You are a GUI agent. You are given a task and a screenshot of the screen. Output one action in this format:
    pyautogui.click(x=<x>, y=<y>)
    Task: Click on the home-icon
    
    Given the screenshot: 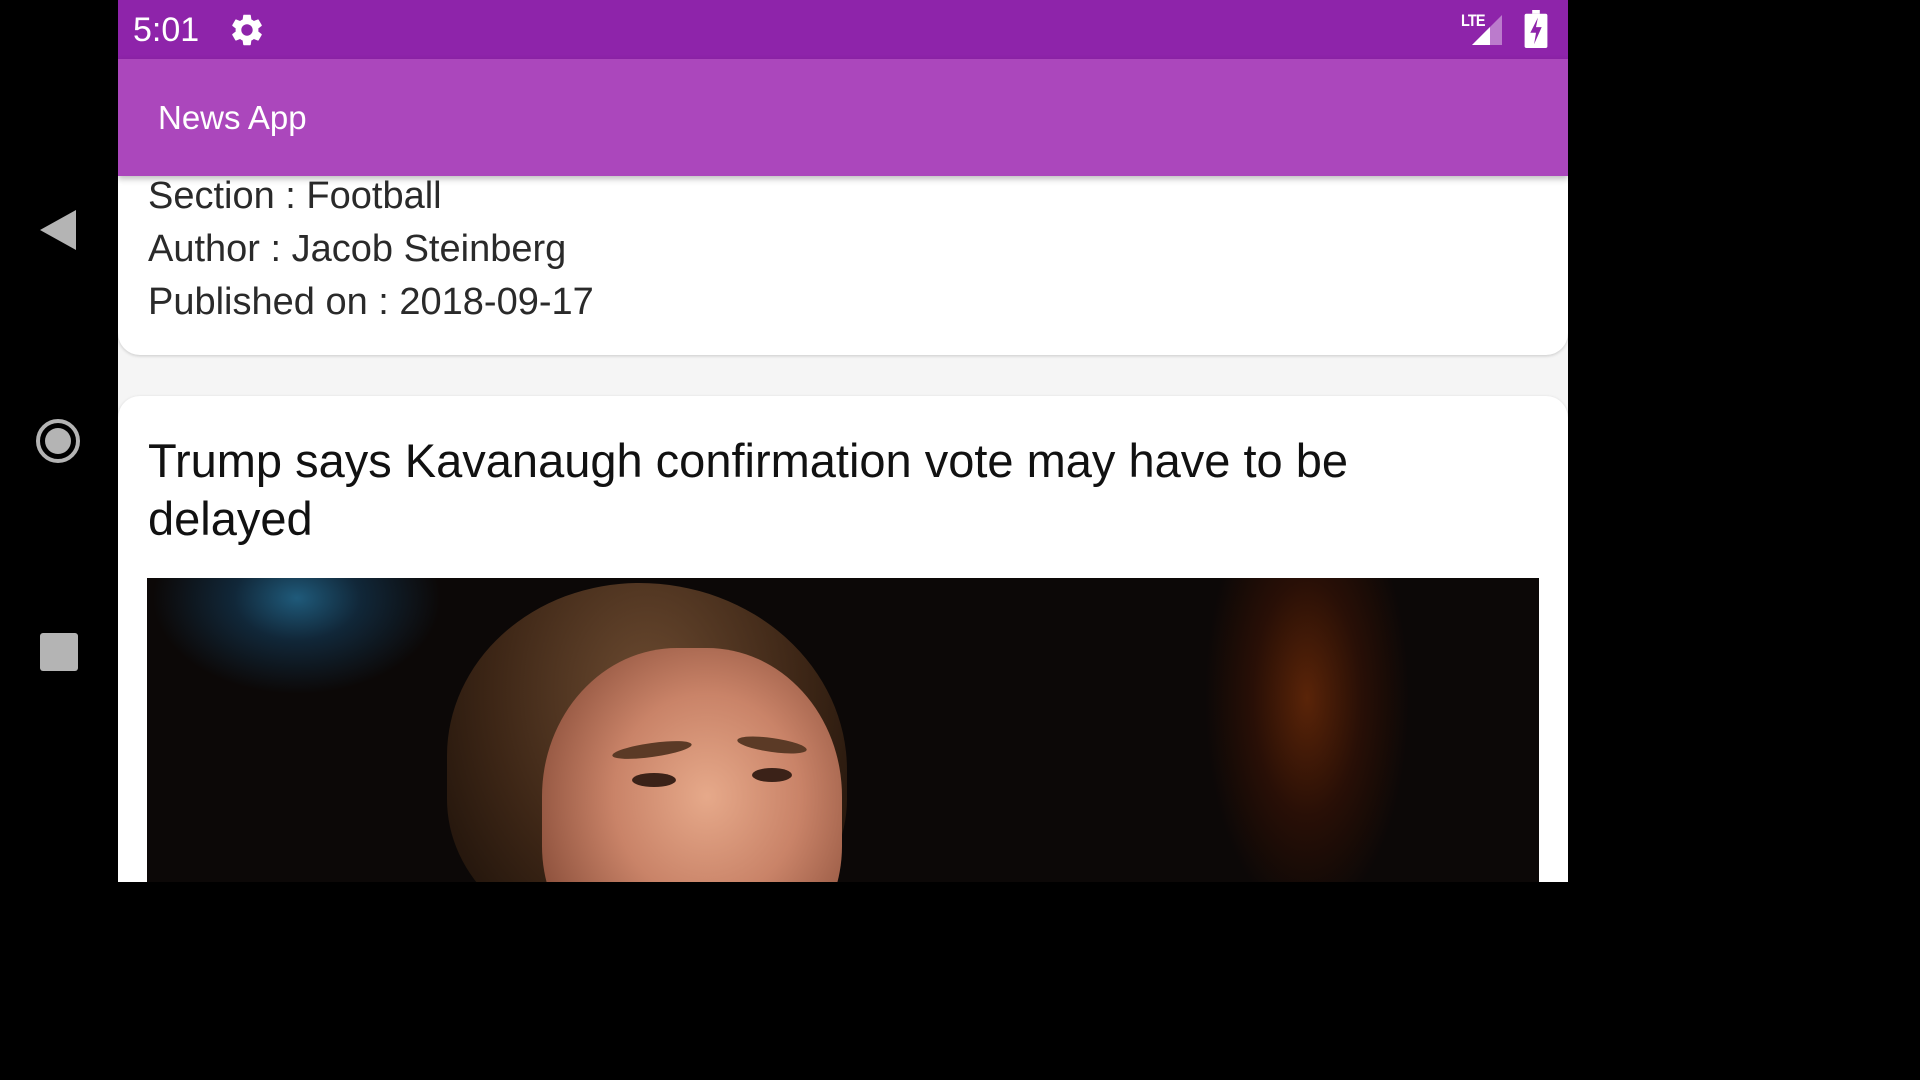 What is the action you would take?
    pyautogui.click(x=58, y=441)
    